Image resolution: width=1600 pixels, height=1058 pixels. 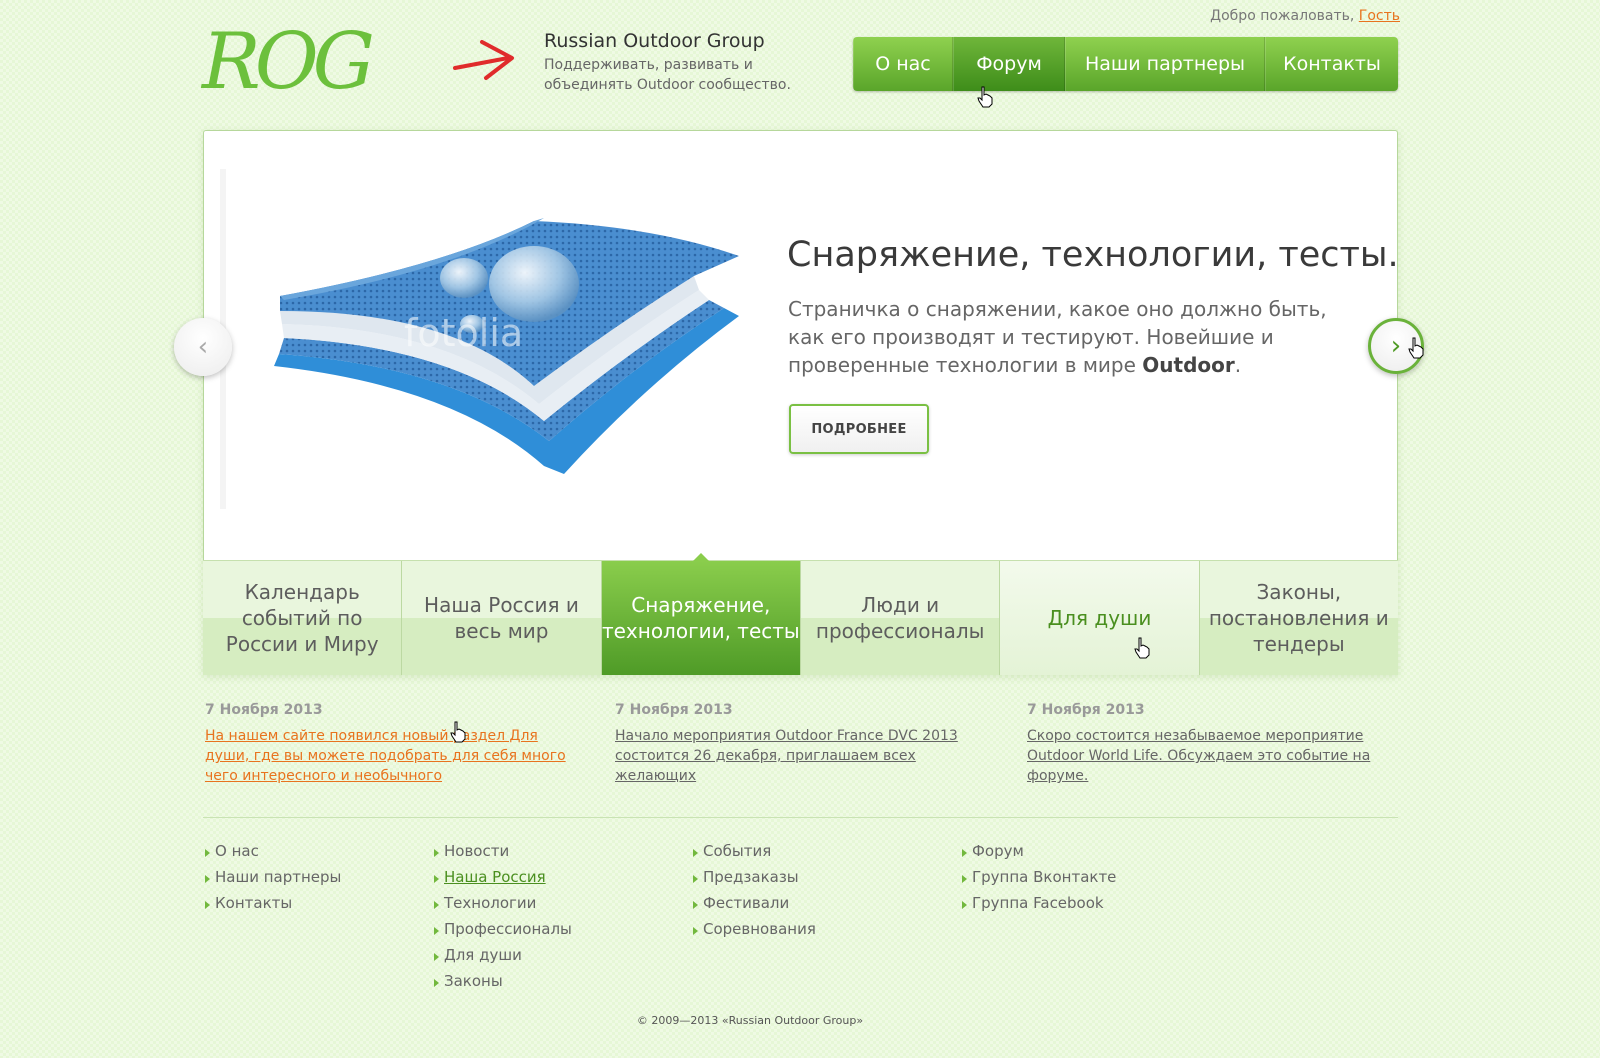 What do you see at coordinates (1039, 855) in the screenshot?
I see `footer-link-forum: Форум` at bounding box center [1039, 855].